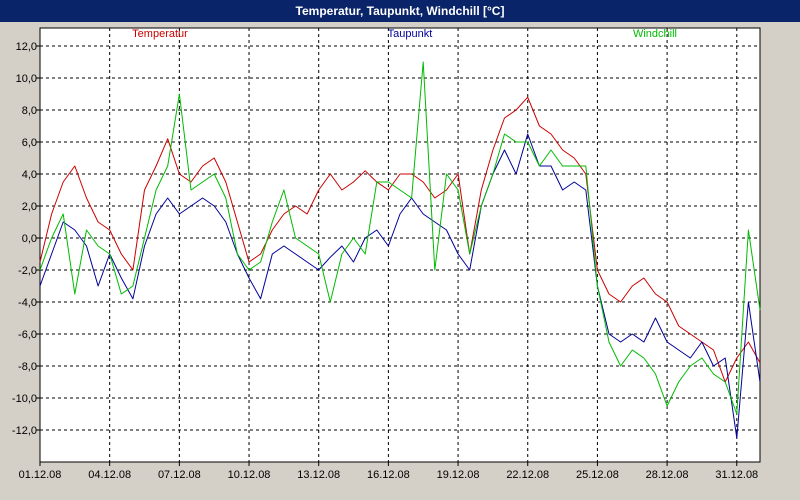  I want to click on x-tick-label: 19.12.08, so click(458, 475).